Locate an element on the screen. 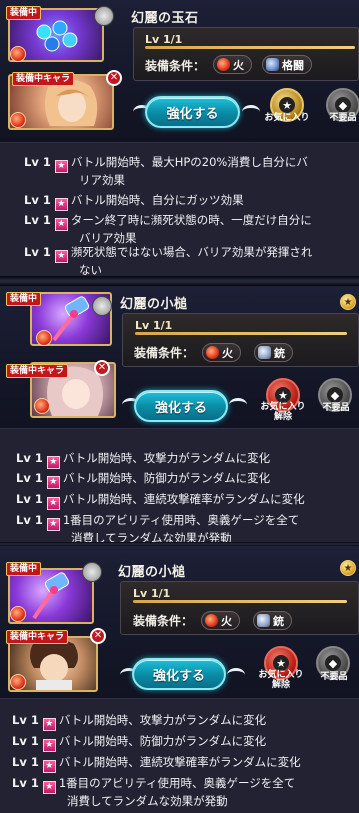 Image resolution: width=359 pixels, height=813 pixels. weapon-condition-badge: 格闘 is located at coordinates (287, 64).